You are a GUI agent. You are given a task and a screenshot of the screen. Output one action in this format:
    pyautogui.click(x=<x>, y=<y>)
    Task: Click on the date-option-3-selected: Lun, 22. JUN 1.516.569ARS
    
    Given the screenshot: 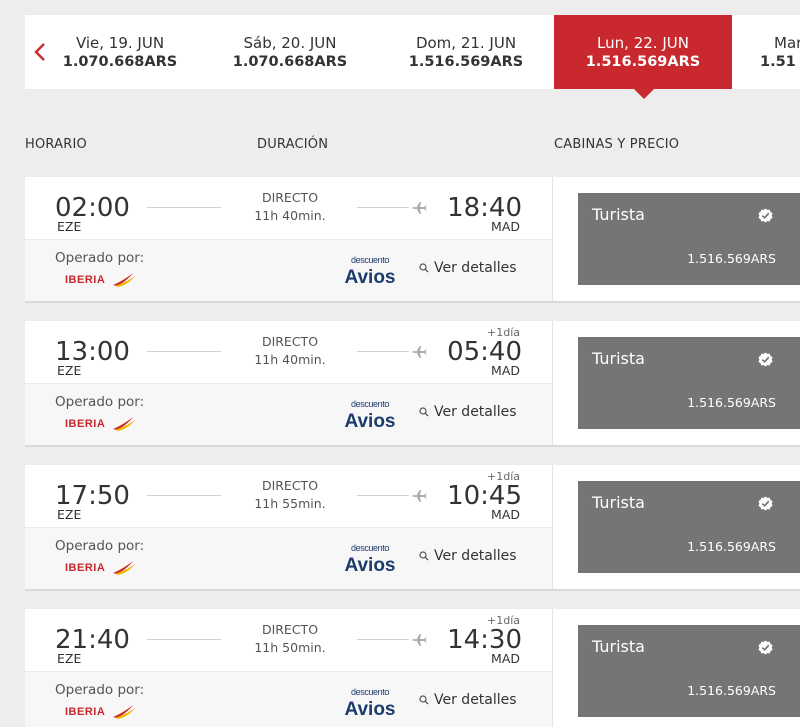 What is the action you would take?
    pyautogui.click(x=643, y=57)
    